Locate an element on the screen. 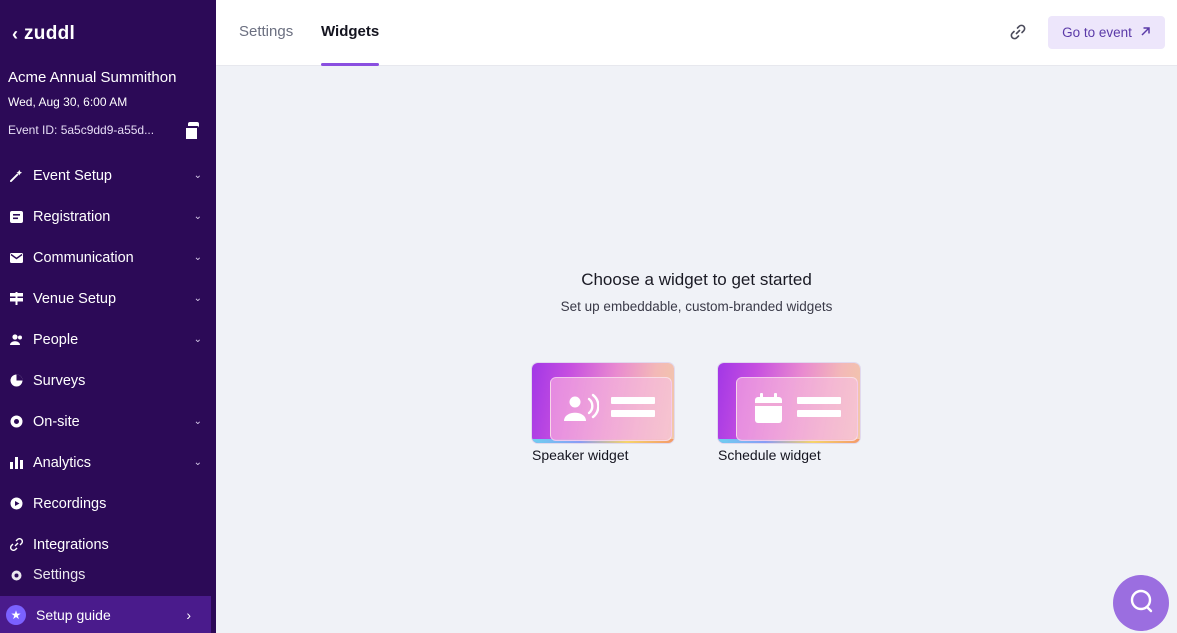 The image size is (1177, 633). tab-widgets: Widgets is located at coordinates (350, 33).